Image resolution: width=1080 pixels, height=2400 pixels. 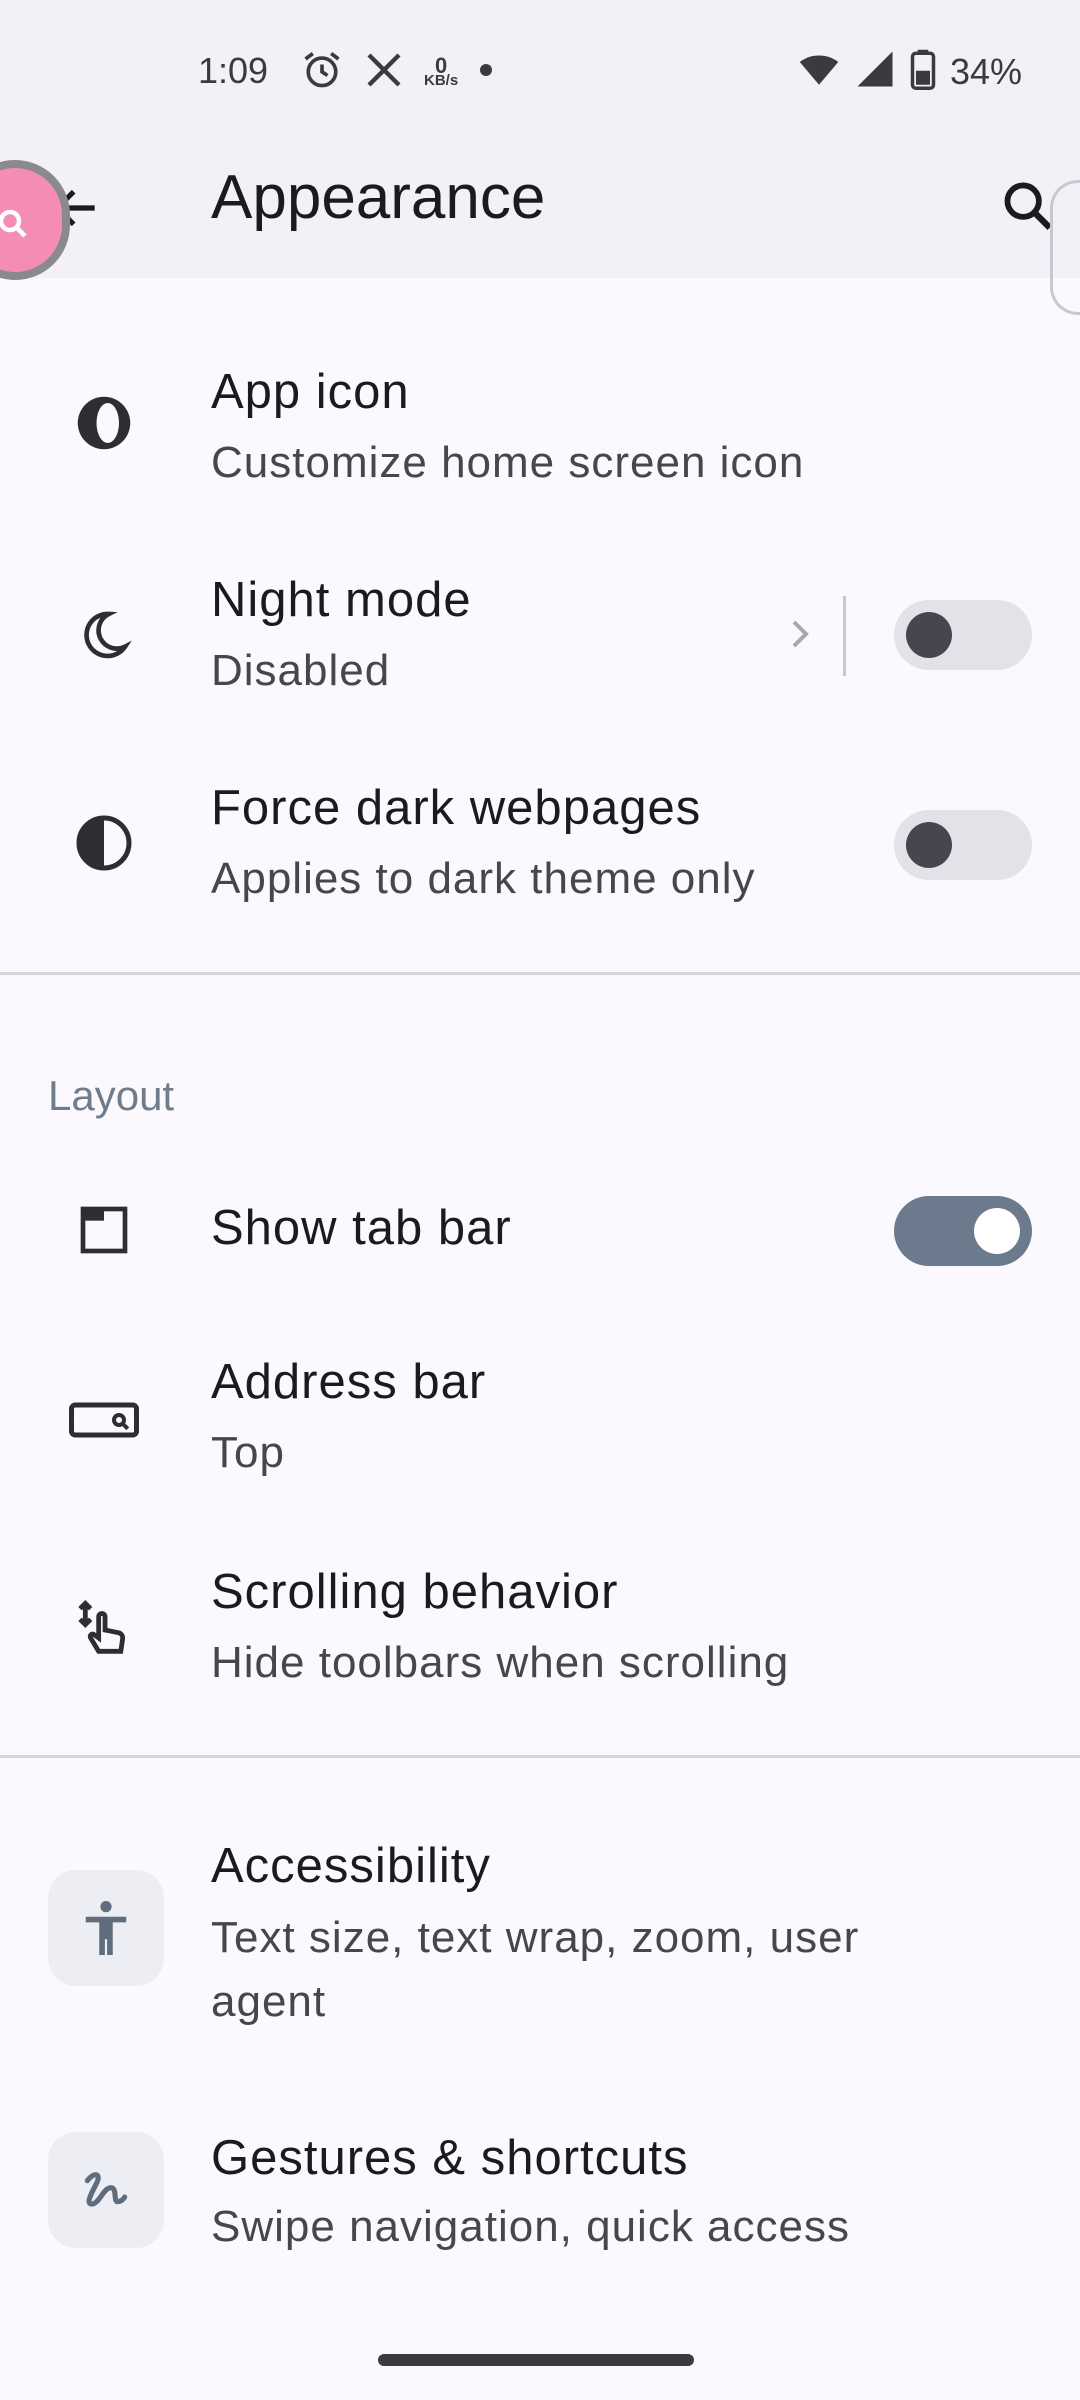 What do you see at coordinates (441, 65) in the screenshot?
I see `network-speed-value: 0` at bounding box center [441, 65].